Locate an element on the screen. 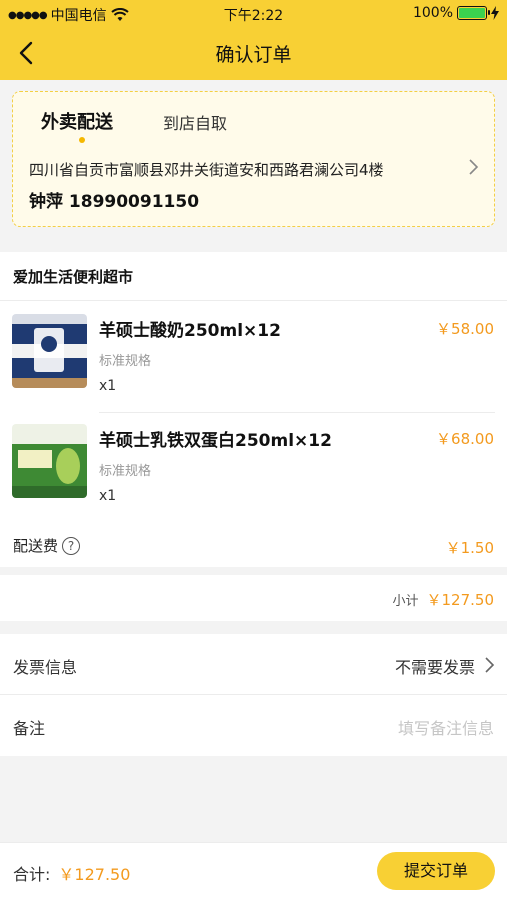  active-tab-indicator is located at coordinates (82, 140).